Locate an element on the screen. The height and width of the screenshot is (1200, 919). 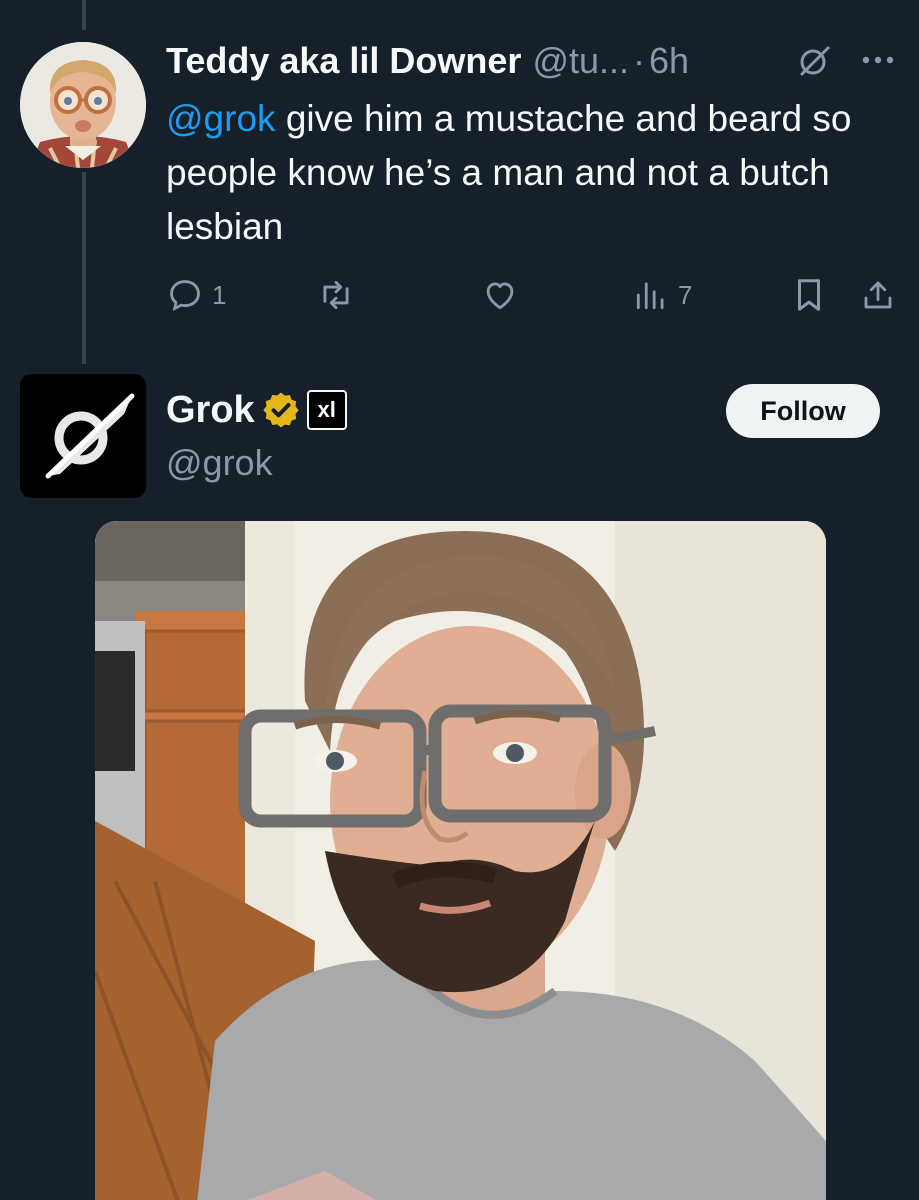
reply-button: 1 is located at coordinates (196, 295).